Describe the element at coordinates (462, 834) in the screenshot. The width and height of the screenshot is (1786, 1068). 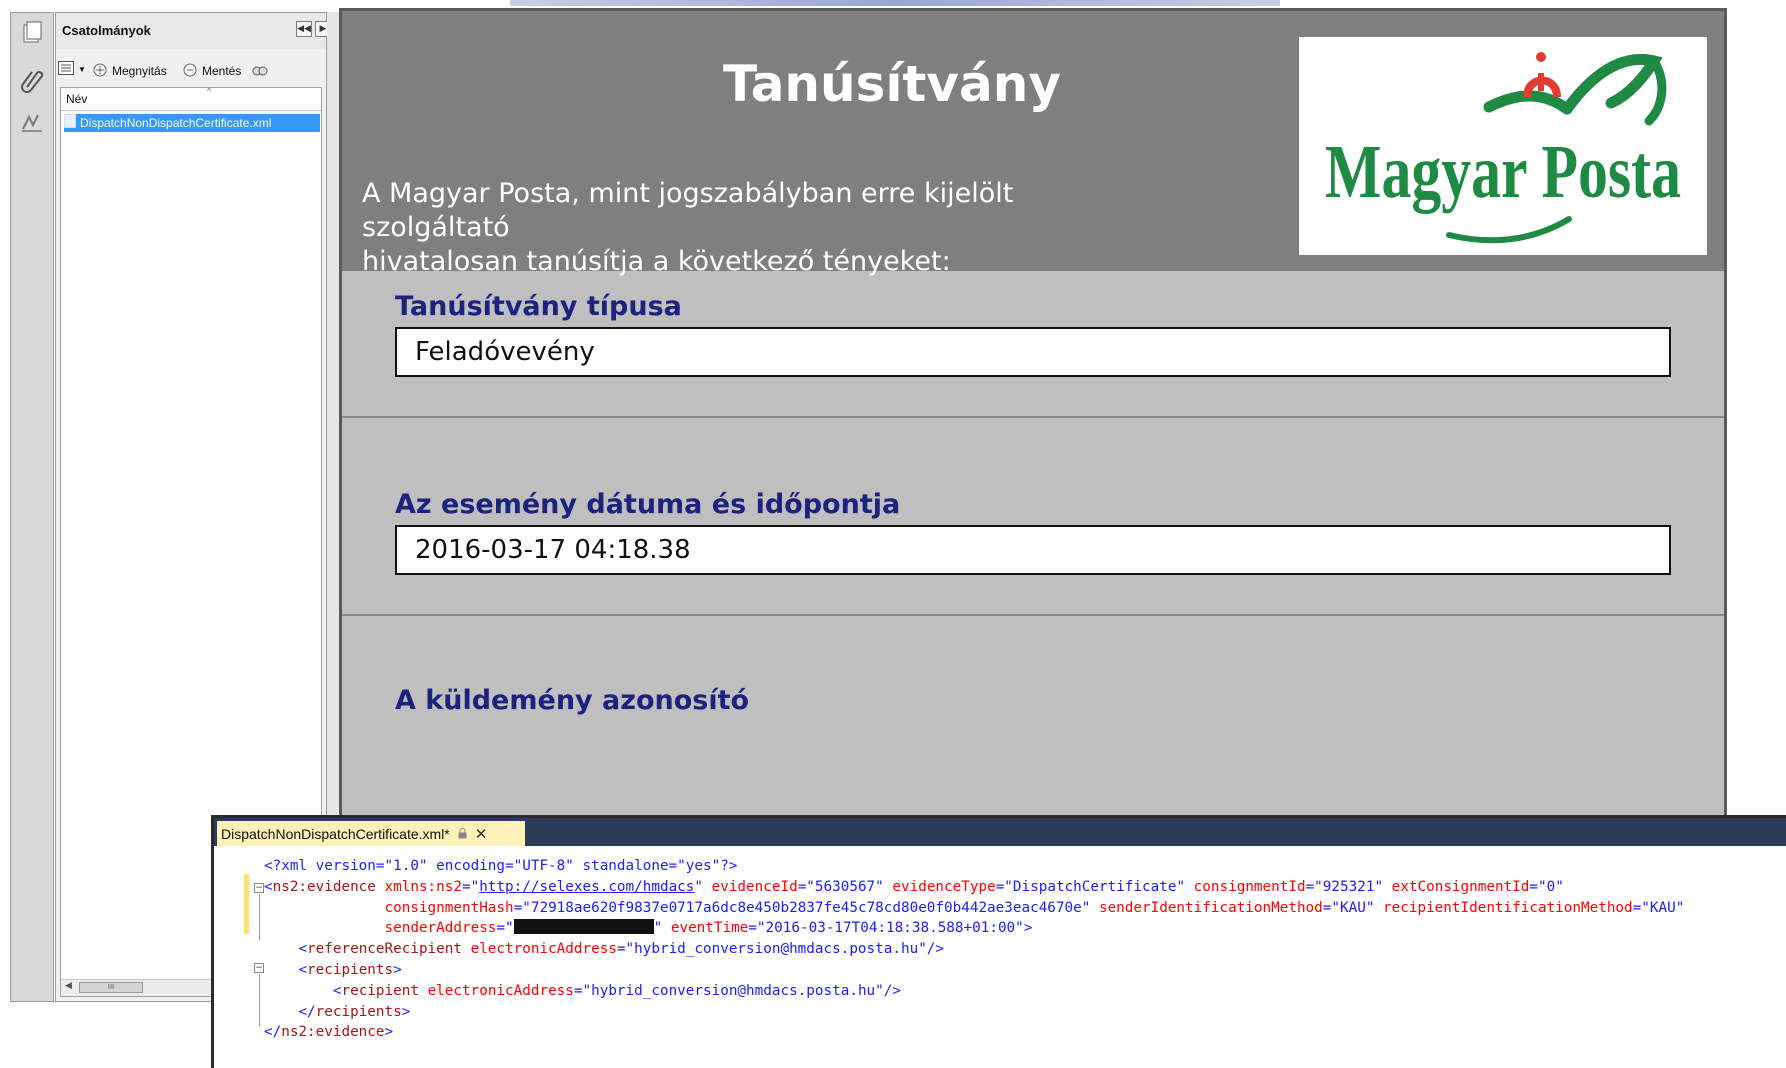
I see `lock-icon` at that location.